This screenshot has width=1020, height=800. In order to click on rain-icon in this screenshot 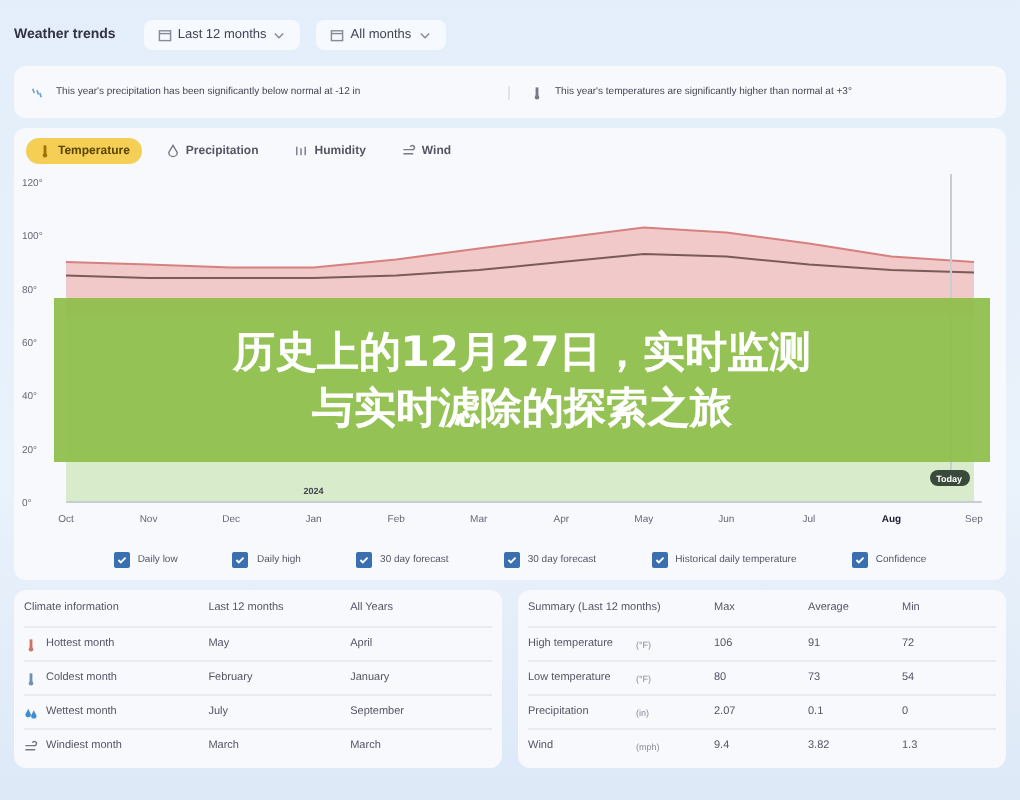, I will do `click(37, 92)`.